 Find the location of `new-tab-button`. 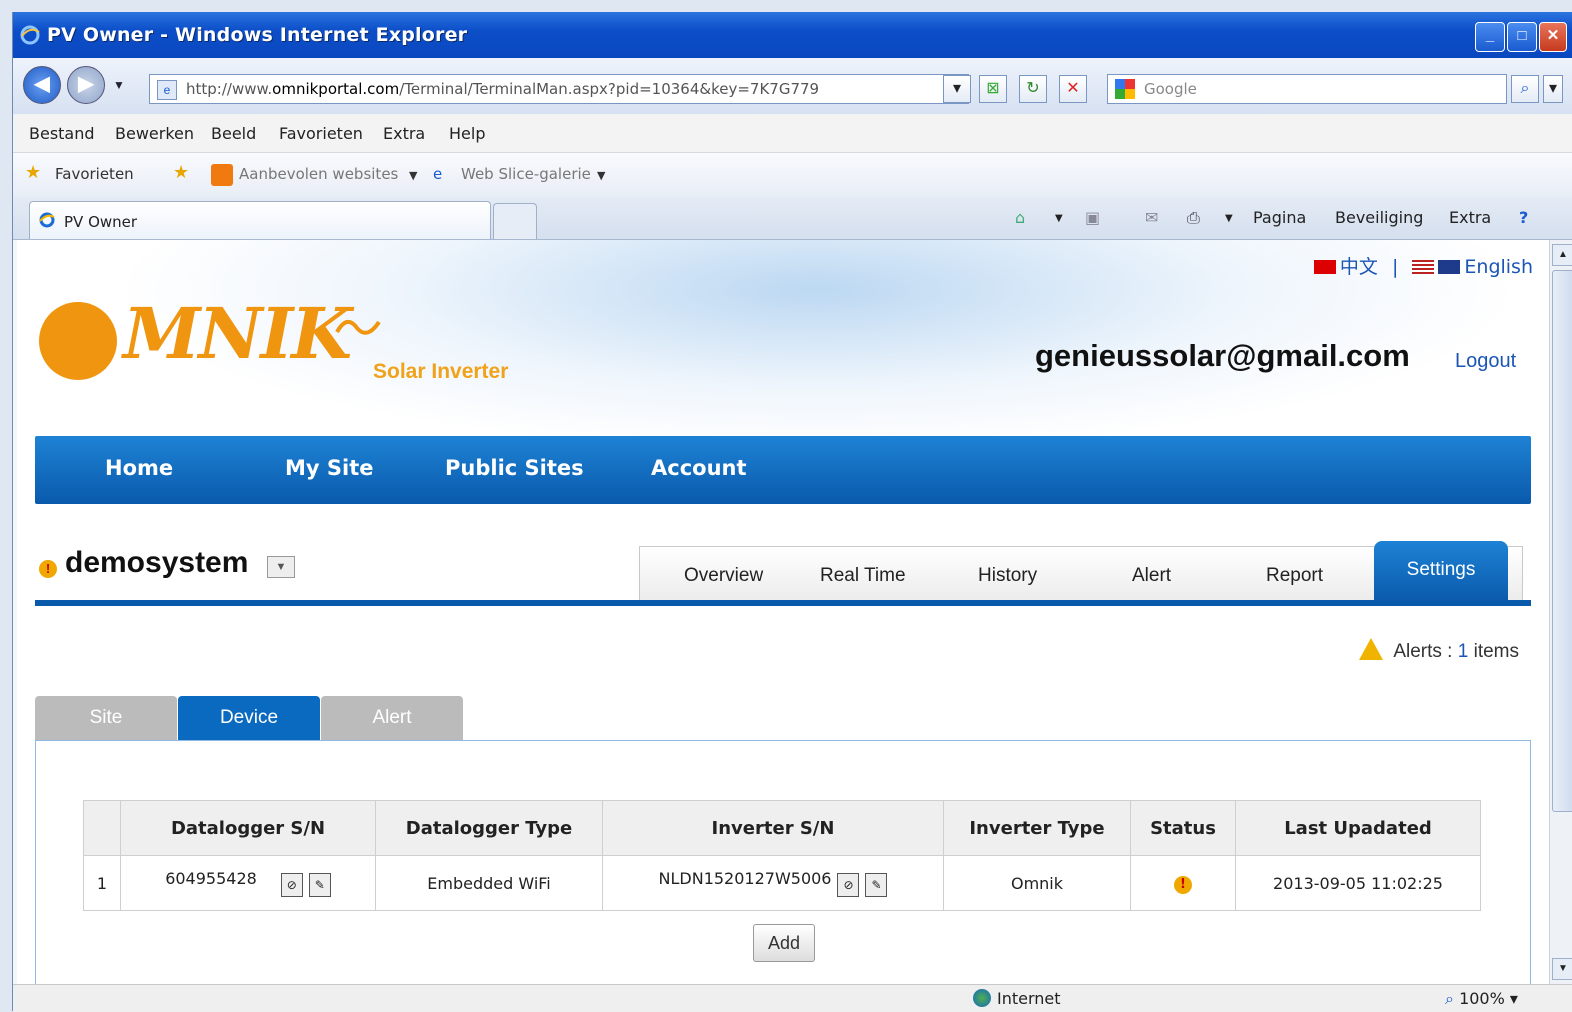

new-tab-button is located at coordinates (515, 221).